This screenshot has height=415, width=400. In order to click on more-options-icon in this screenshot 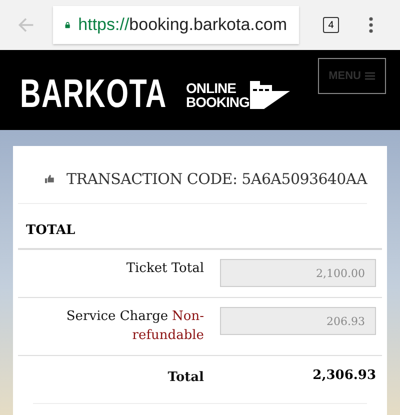, I will do `click(371, 25)`.